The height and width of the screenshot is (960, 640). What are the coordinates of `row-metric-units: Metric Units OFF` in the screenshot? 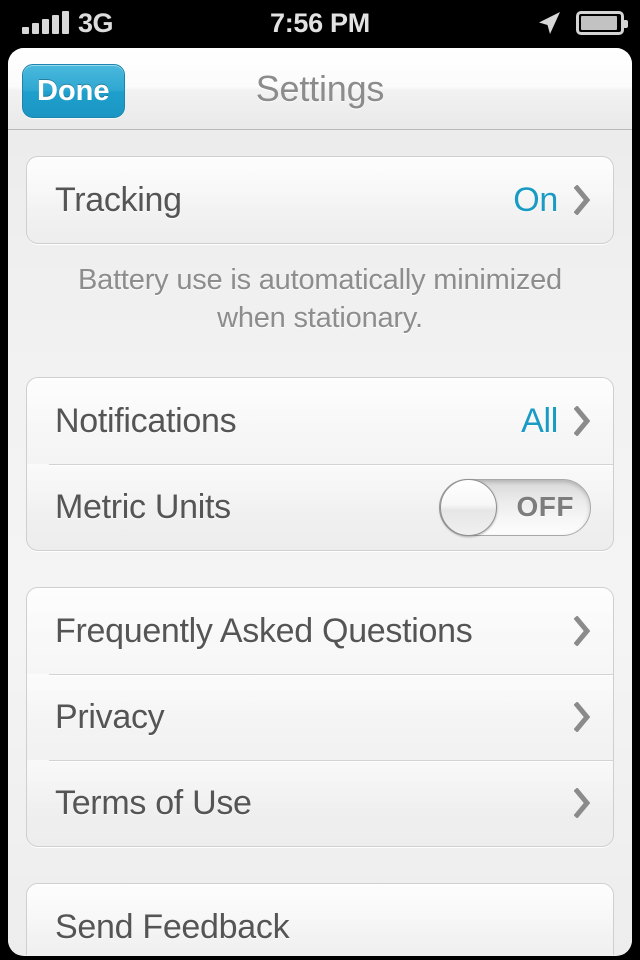 It's located at (320, 507).